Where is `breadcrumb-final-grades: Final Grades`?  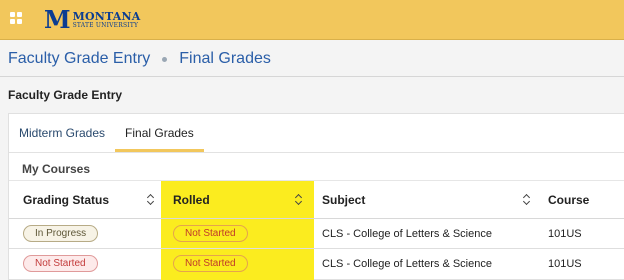
breadcrumb-final-grades: Final Grades is located at coordinates (225, 59).